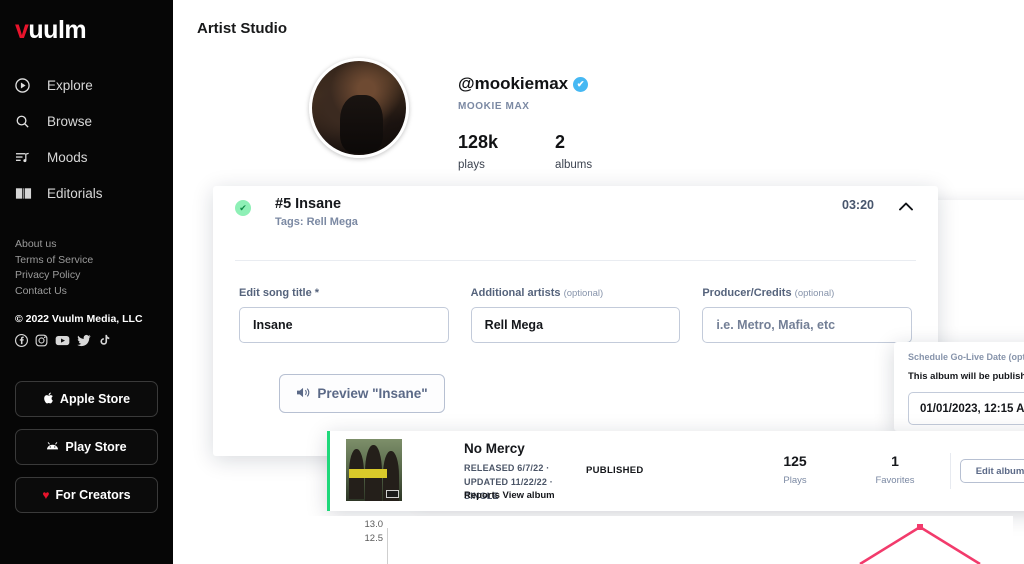  What do you see at coordinates (1016, 357) in the screenshot?
I see `golive-optional-mark: (optional)` at bounding box center [1016, 357].